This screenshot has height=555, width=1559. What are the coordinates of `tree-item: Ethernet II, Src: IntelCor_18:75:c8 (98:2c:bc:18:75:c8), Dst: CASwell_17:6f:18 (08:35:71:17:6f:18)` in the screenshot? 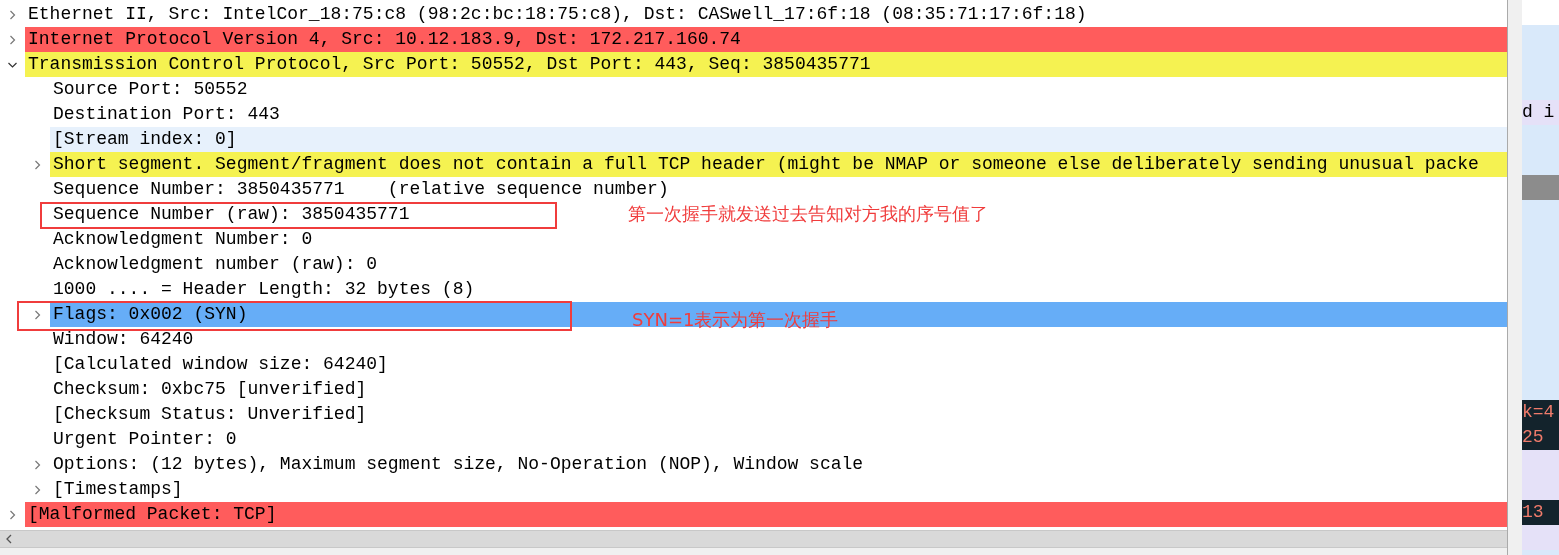 It's located at (556, 14).